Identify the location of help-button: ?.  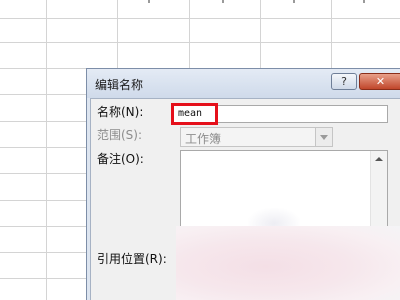
(344, 81).